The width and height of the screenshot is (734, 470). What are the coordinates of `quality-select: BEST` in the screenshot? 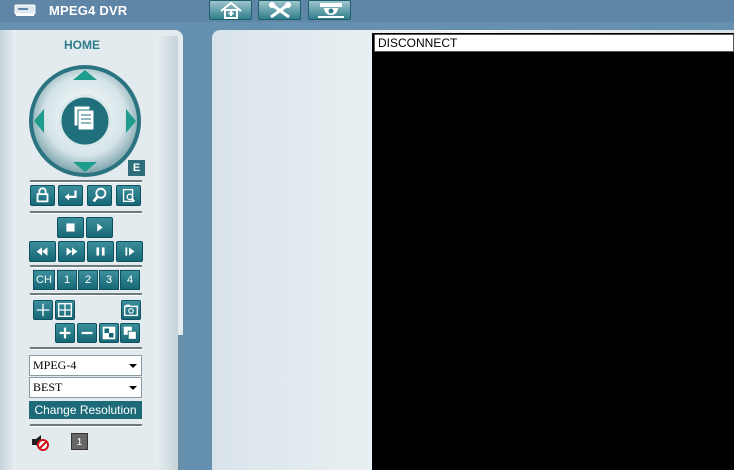 It's located at (85, 387).